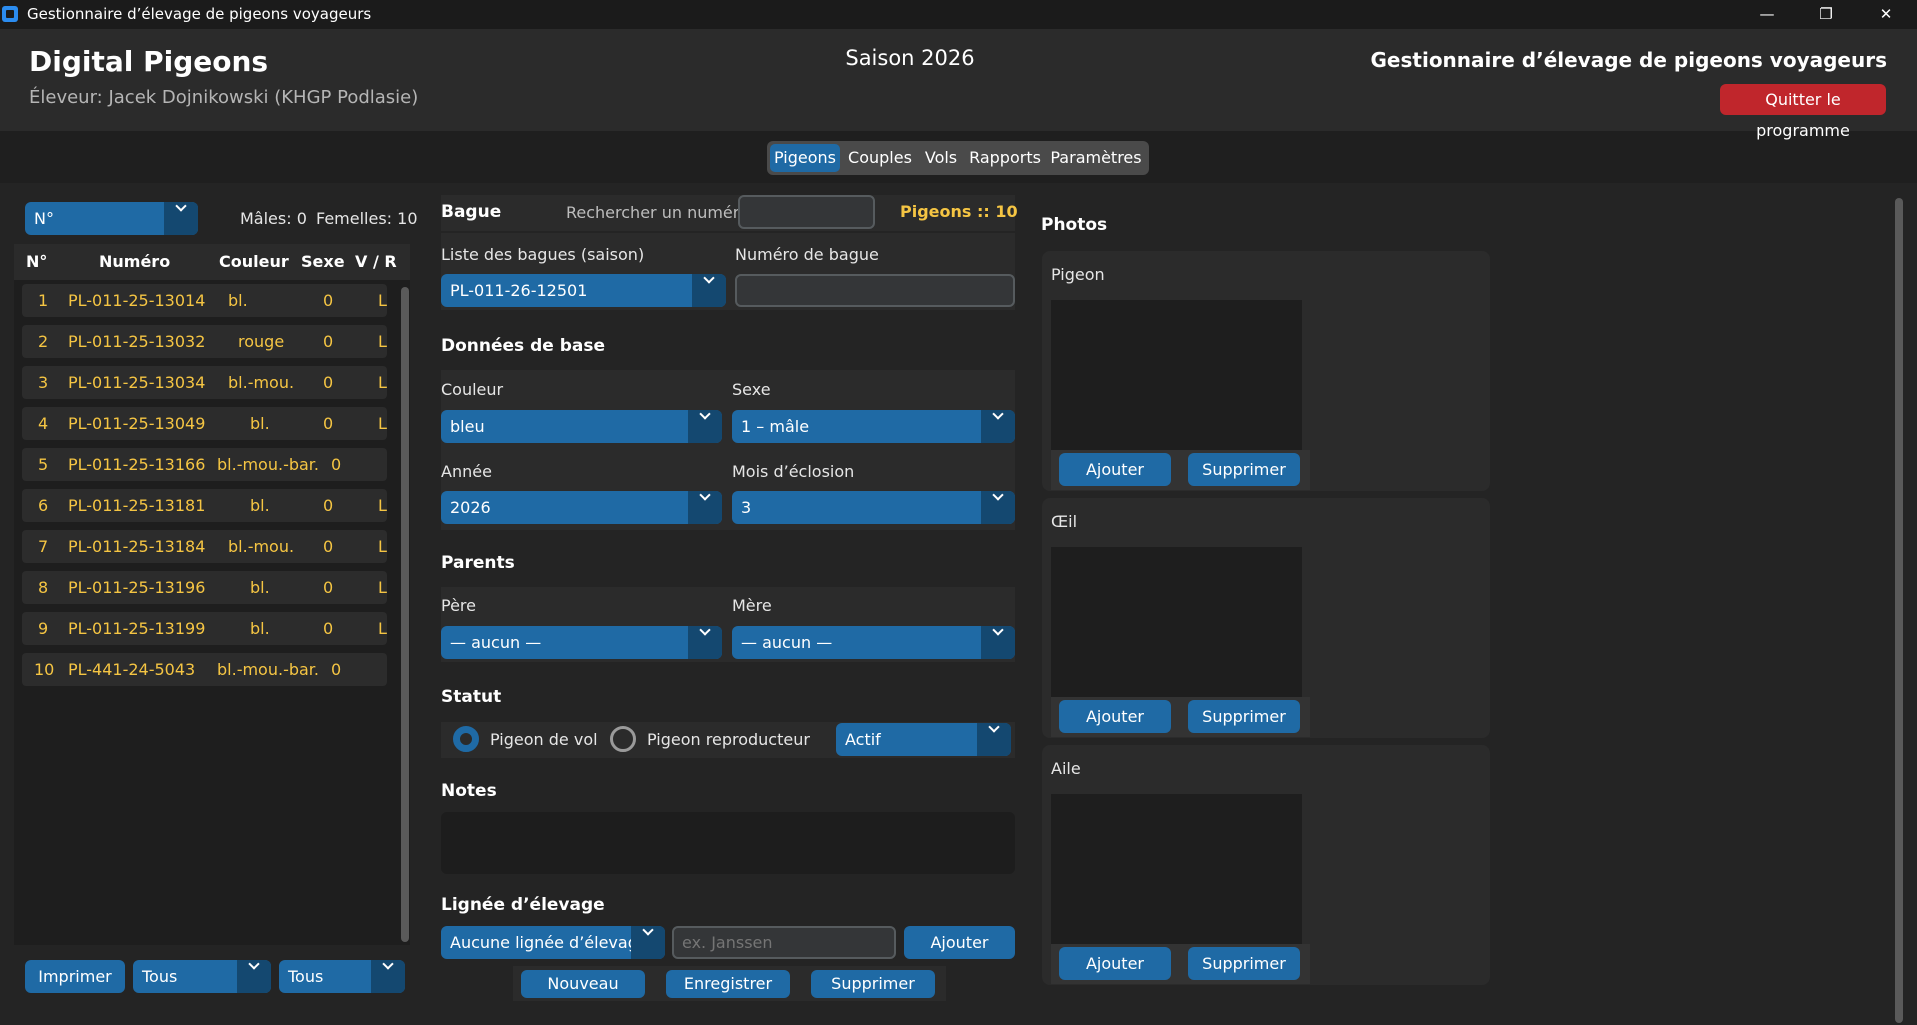 Image resolution: width=1917 pixels, height=1025 pixels. Describe the element at coordinates (149, 61) in the screenshot. I see `app-name: Digital Pigeons` at that location.